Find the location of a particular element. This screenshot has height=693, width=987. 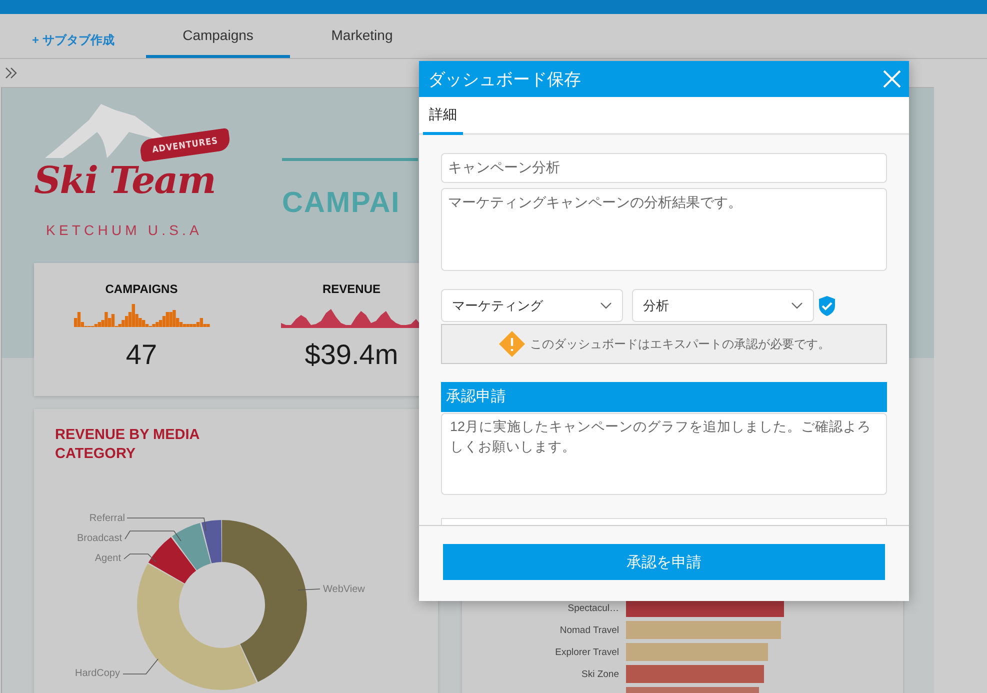

segment-label: HardCopy is located at coordinates (97, 673).